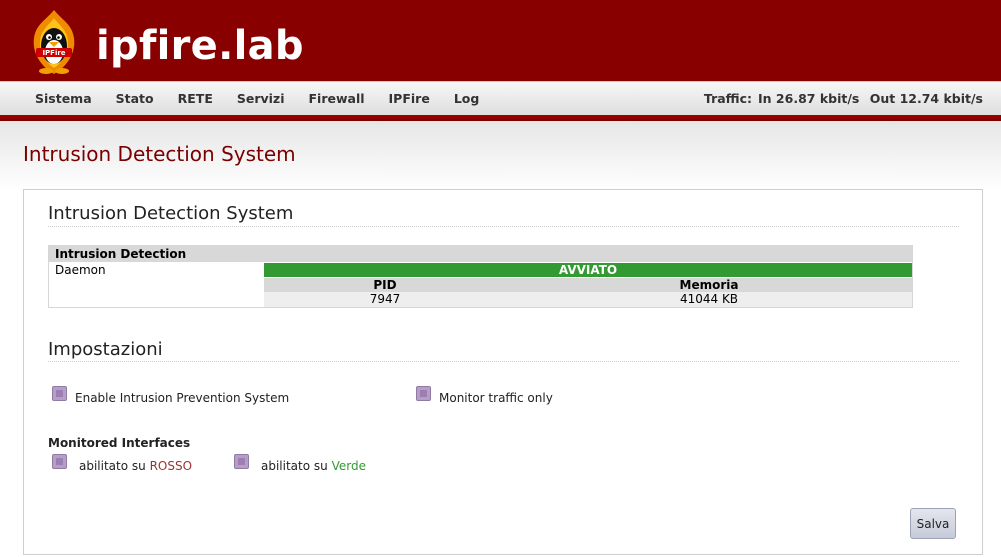  Describe the element at coordinates (409, 99) in the screenshot. I see `nav-item-ipfire: IPFire` at that location.